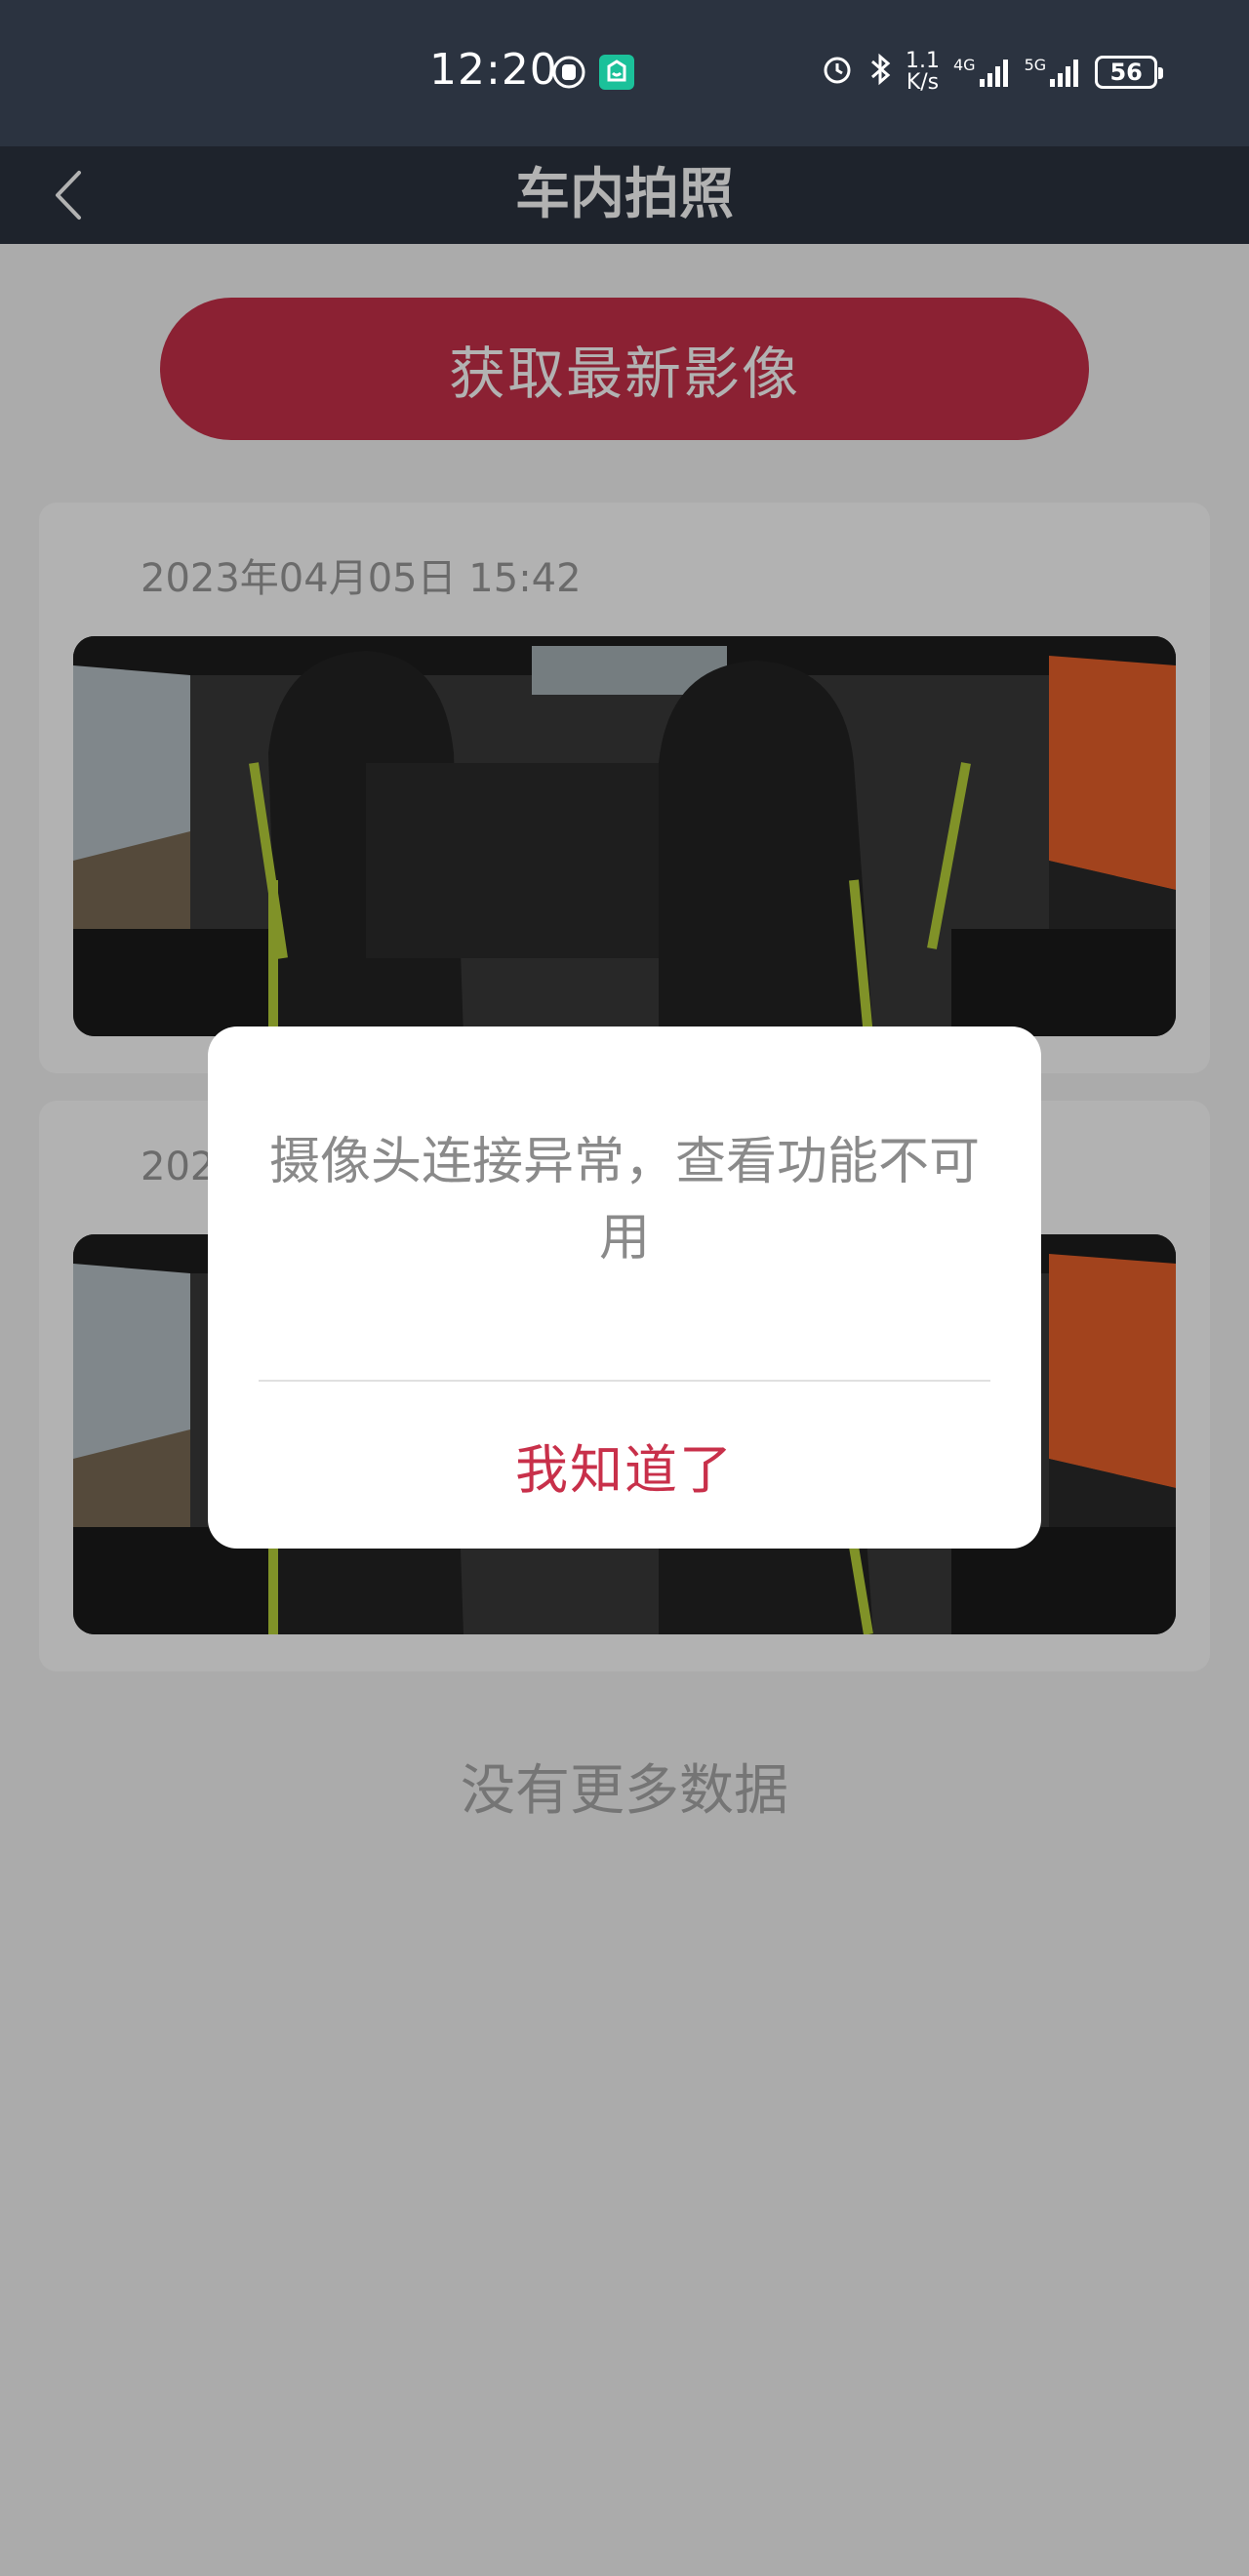 Image resolution: width=1249 pixels, height=2576 pixels. I want to click on signal-5g-label: 5G, so click(1035, 65).